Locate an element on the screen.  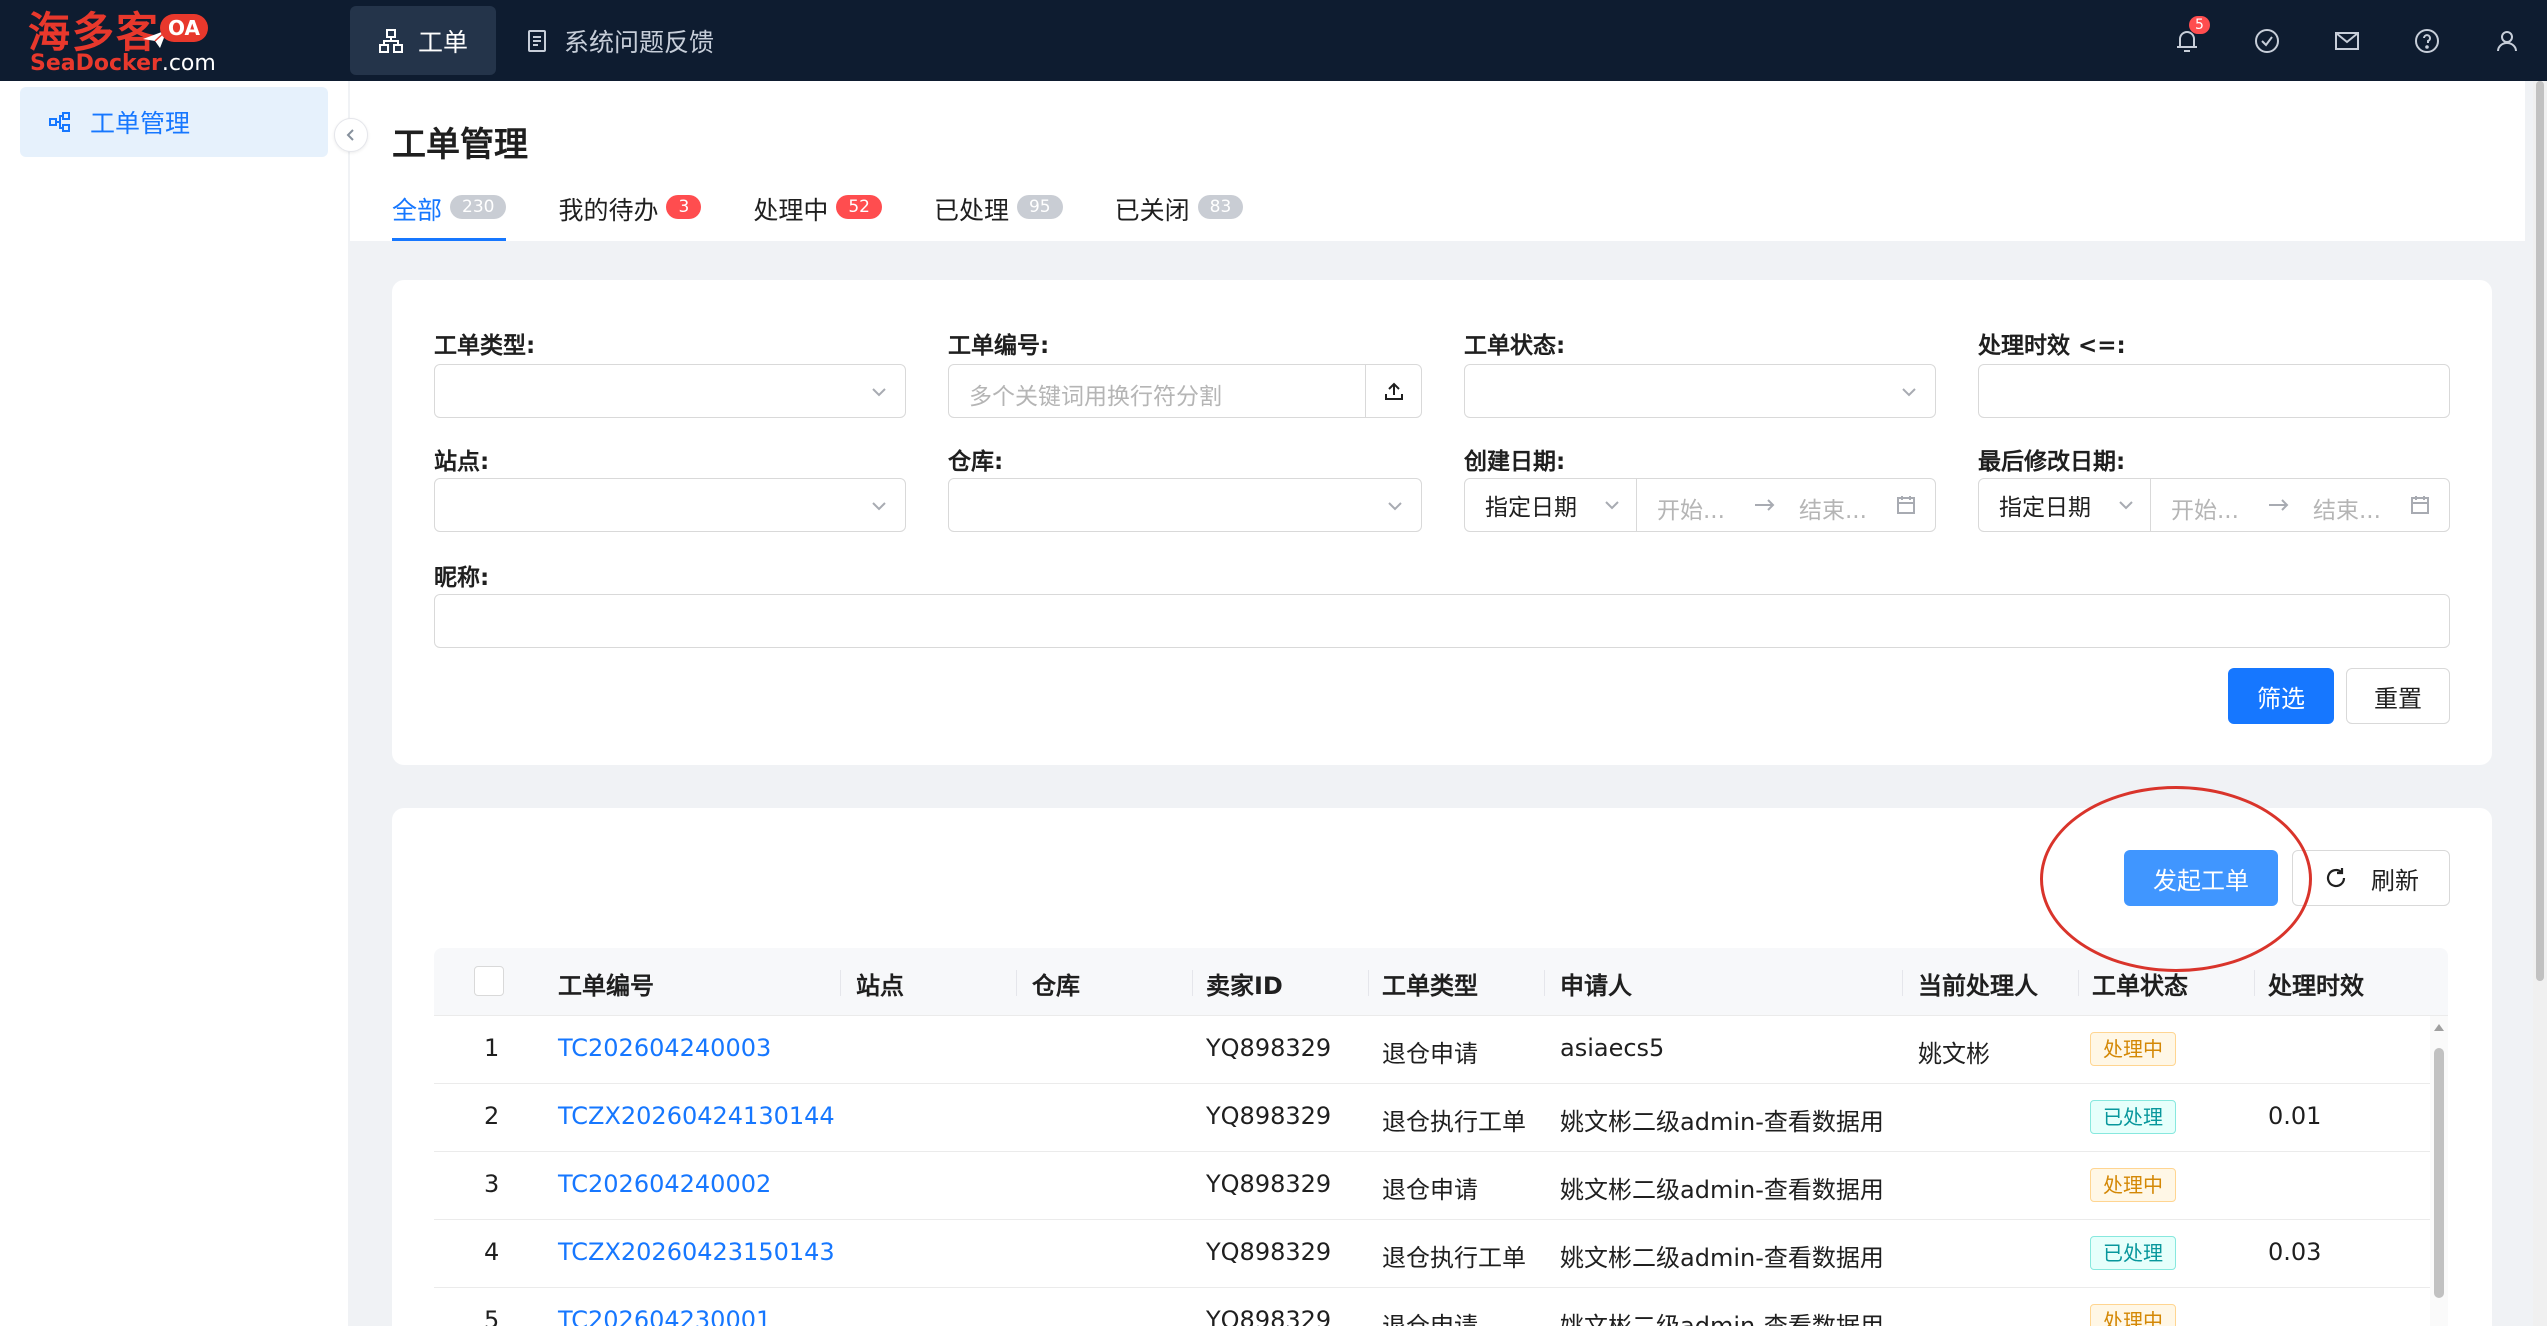
notifications-button: 5 is located at coordinates (2187, 40).